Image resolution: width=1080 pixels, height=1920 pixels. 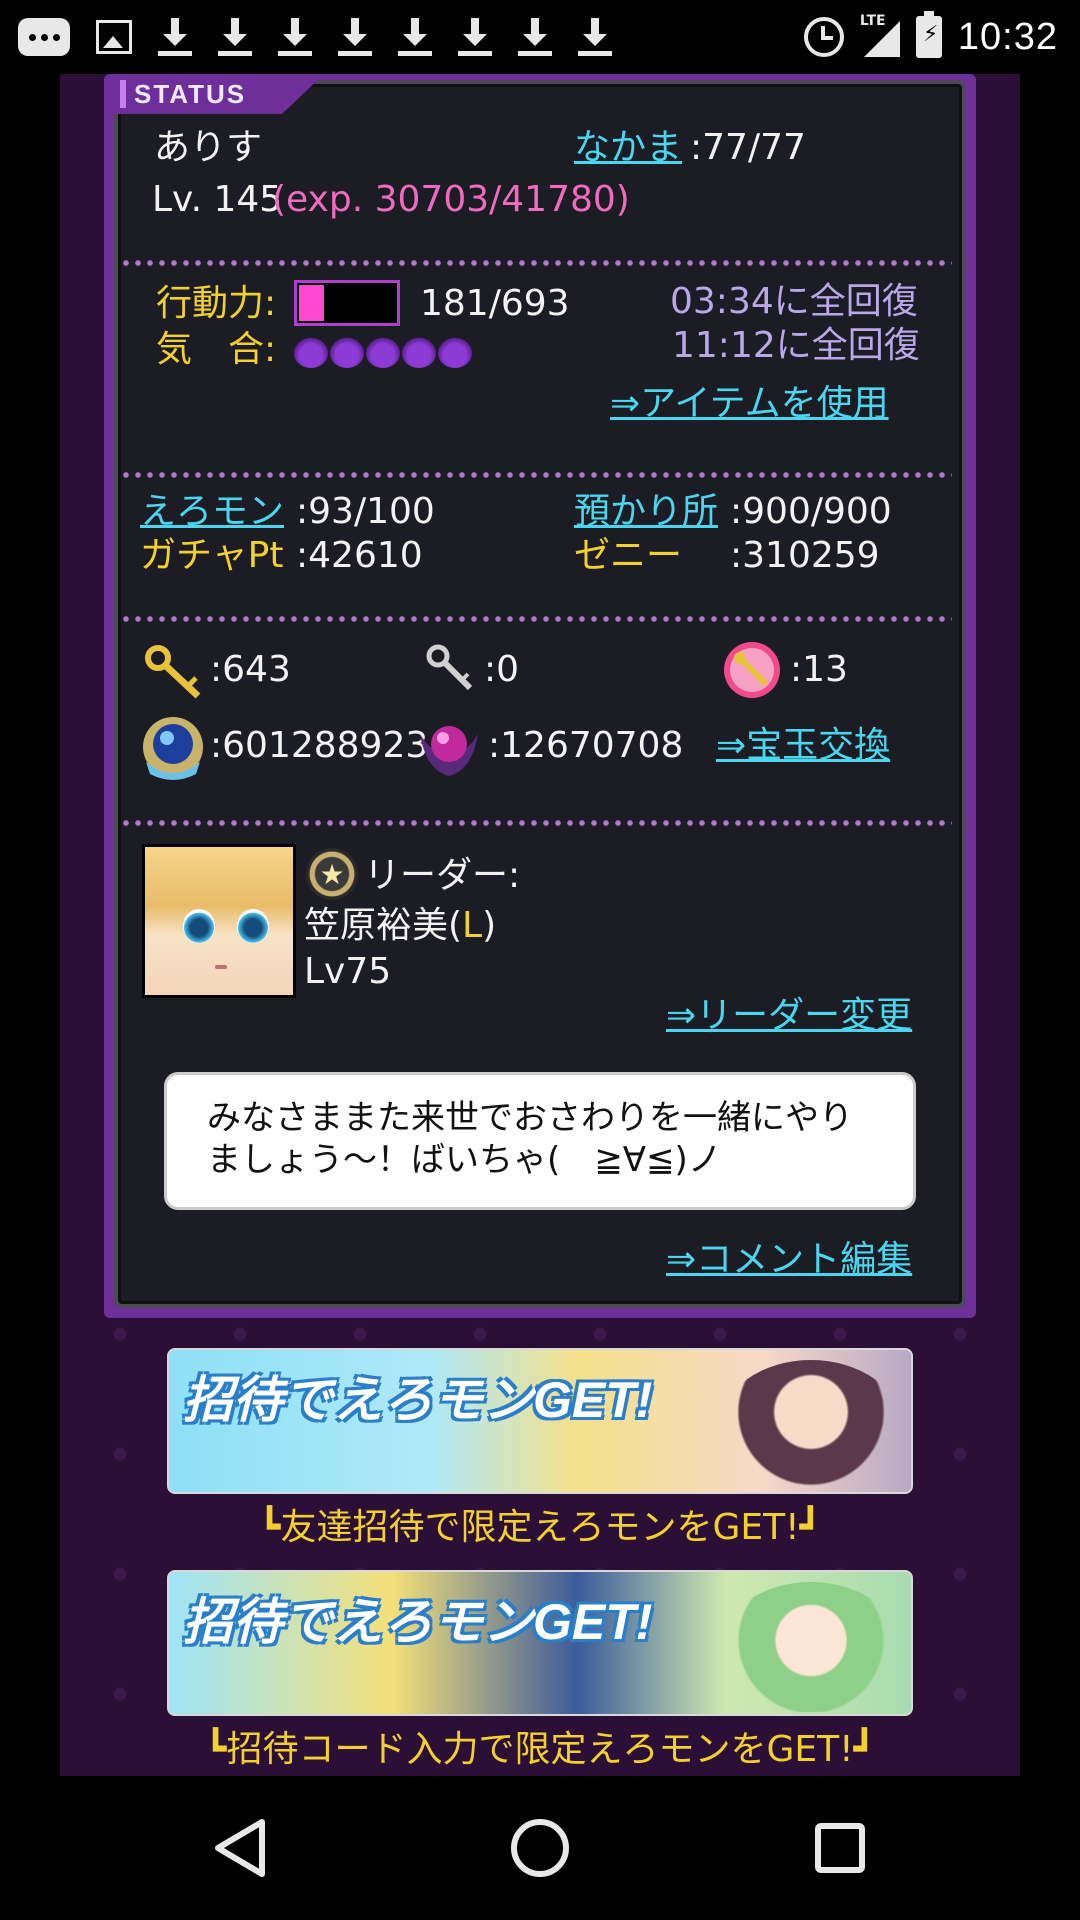 What do you see at coordinates (219, 921) in the screenshot?
I see `leader-avatar` at bounding box center [219, 921].